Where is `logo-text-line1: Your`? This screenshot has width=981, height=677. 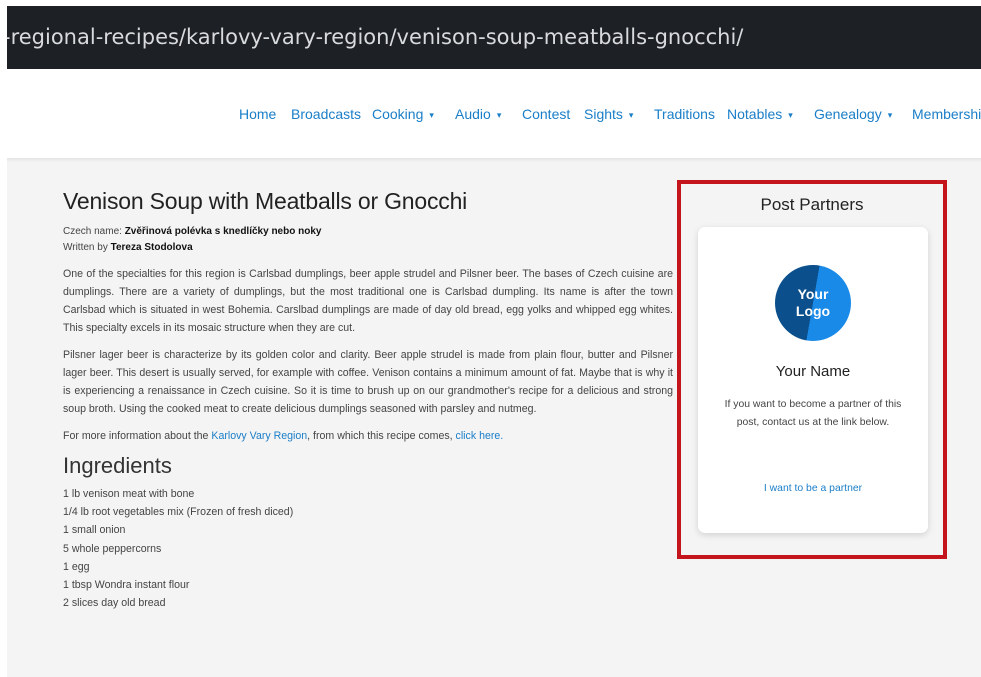
logo-text-line1: Your is located at coordinates (813, 294).